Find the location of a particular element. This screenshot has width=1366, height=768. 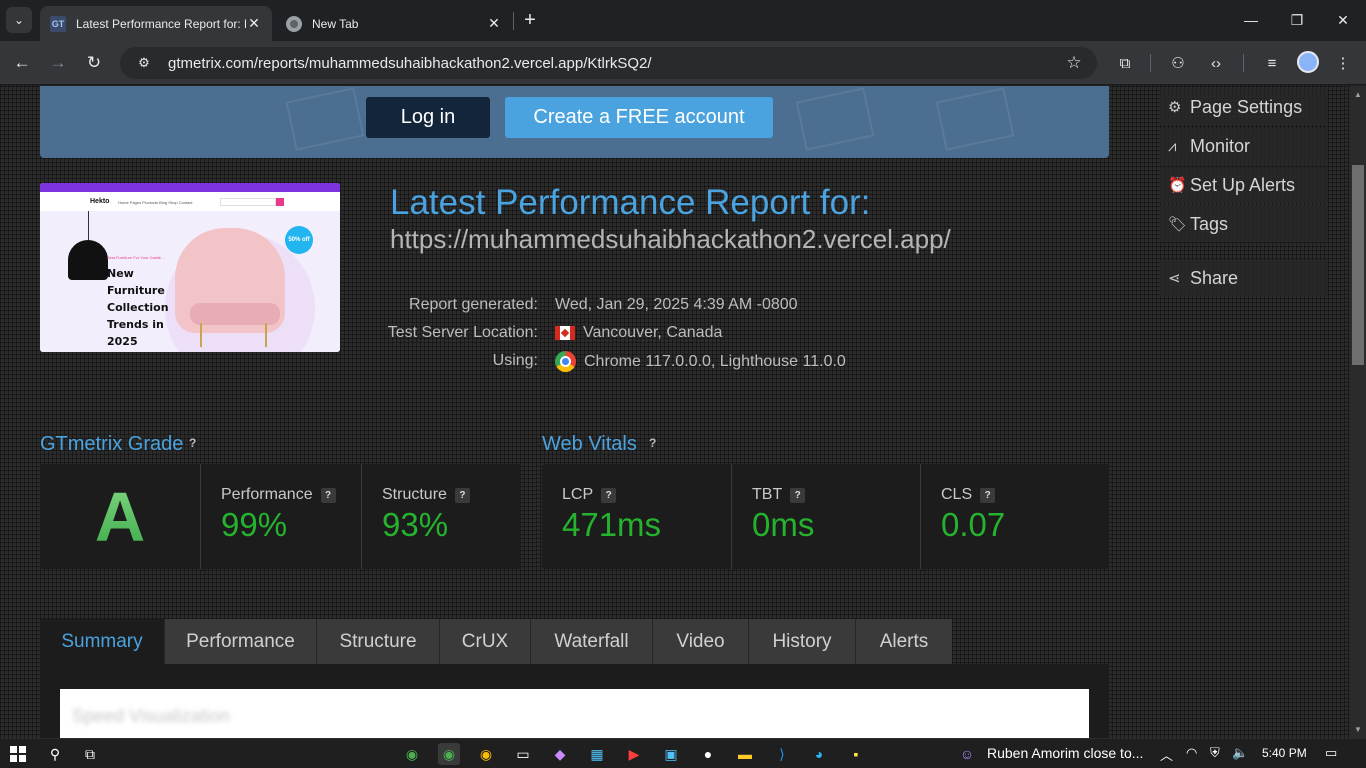

terminal-icon: ▭ is located at coordinates (523, 754).